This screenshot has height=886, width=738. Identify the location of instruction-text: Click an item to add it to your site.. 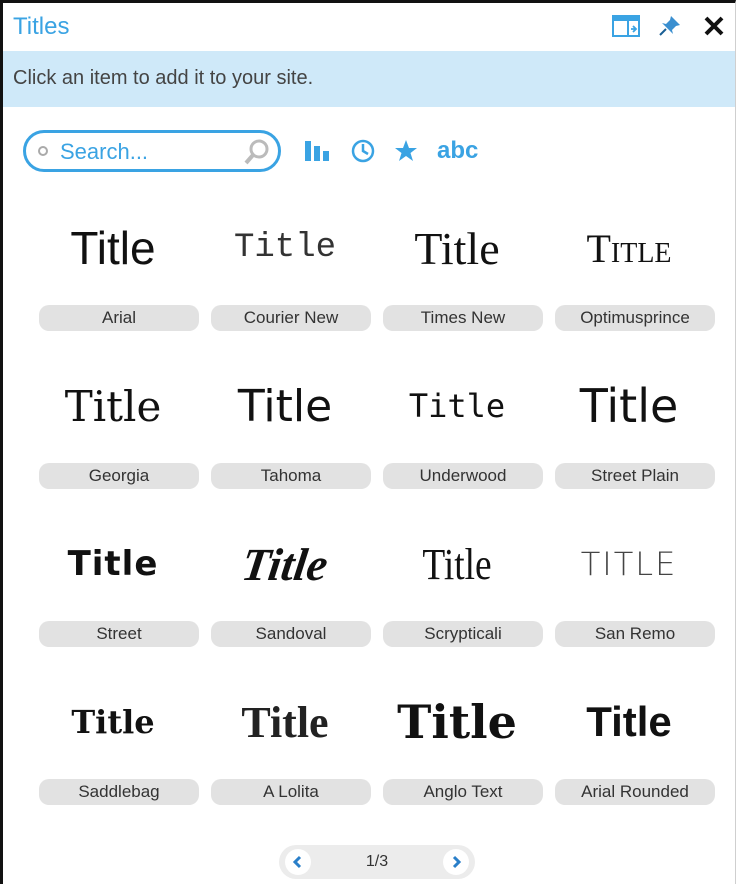
(163, 78).